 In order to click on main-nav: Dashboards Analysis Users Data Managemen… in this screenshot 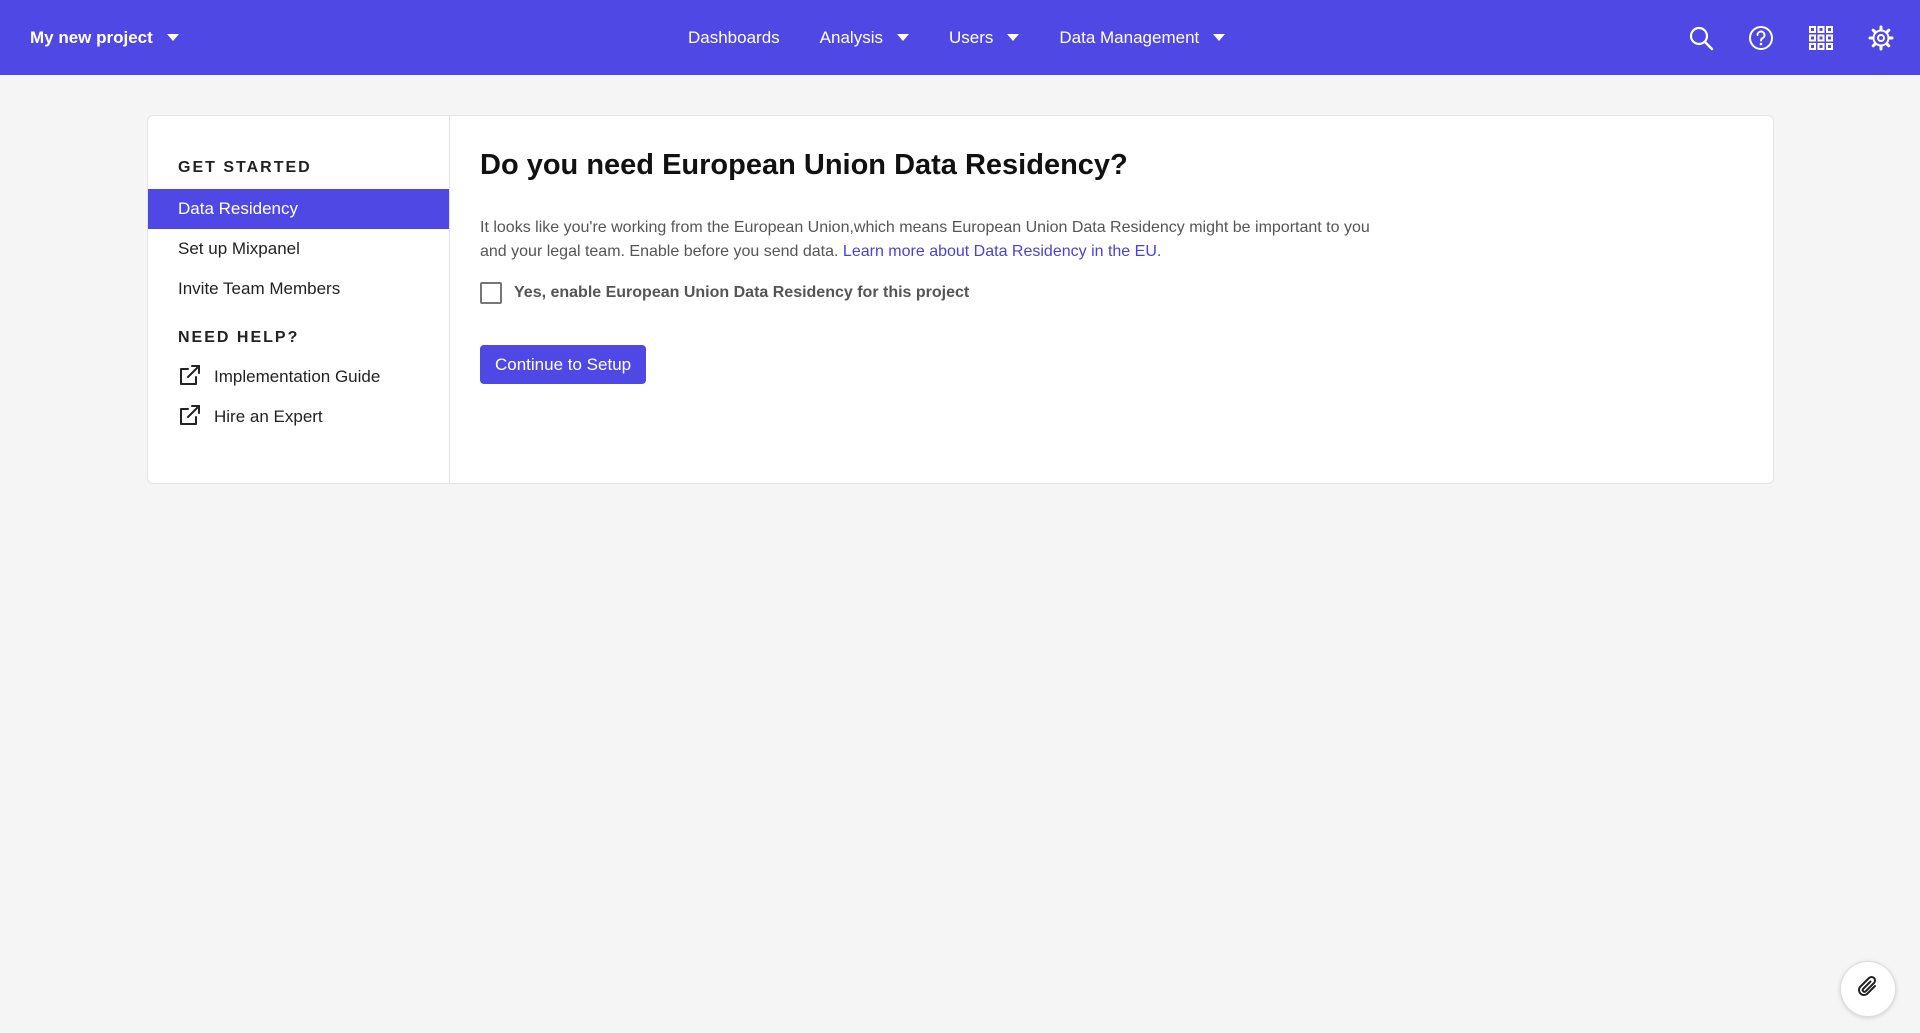, I will do `click(957, 37)`.